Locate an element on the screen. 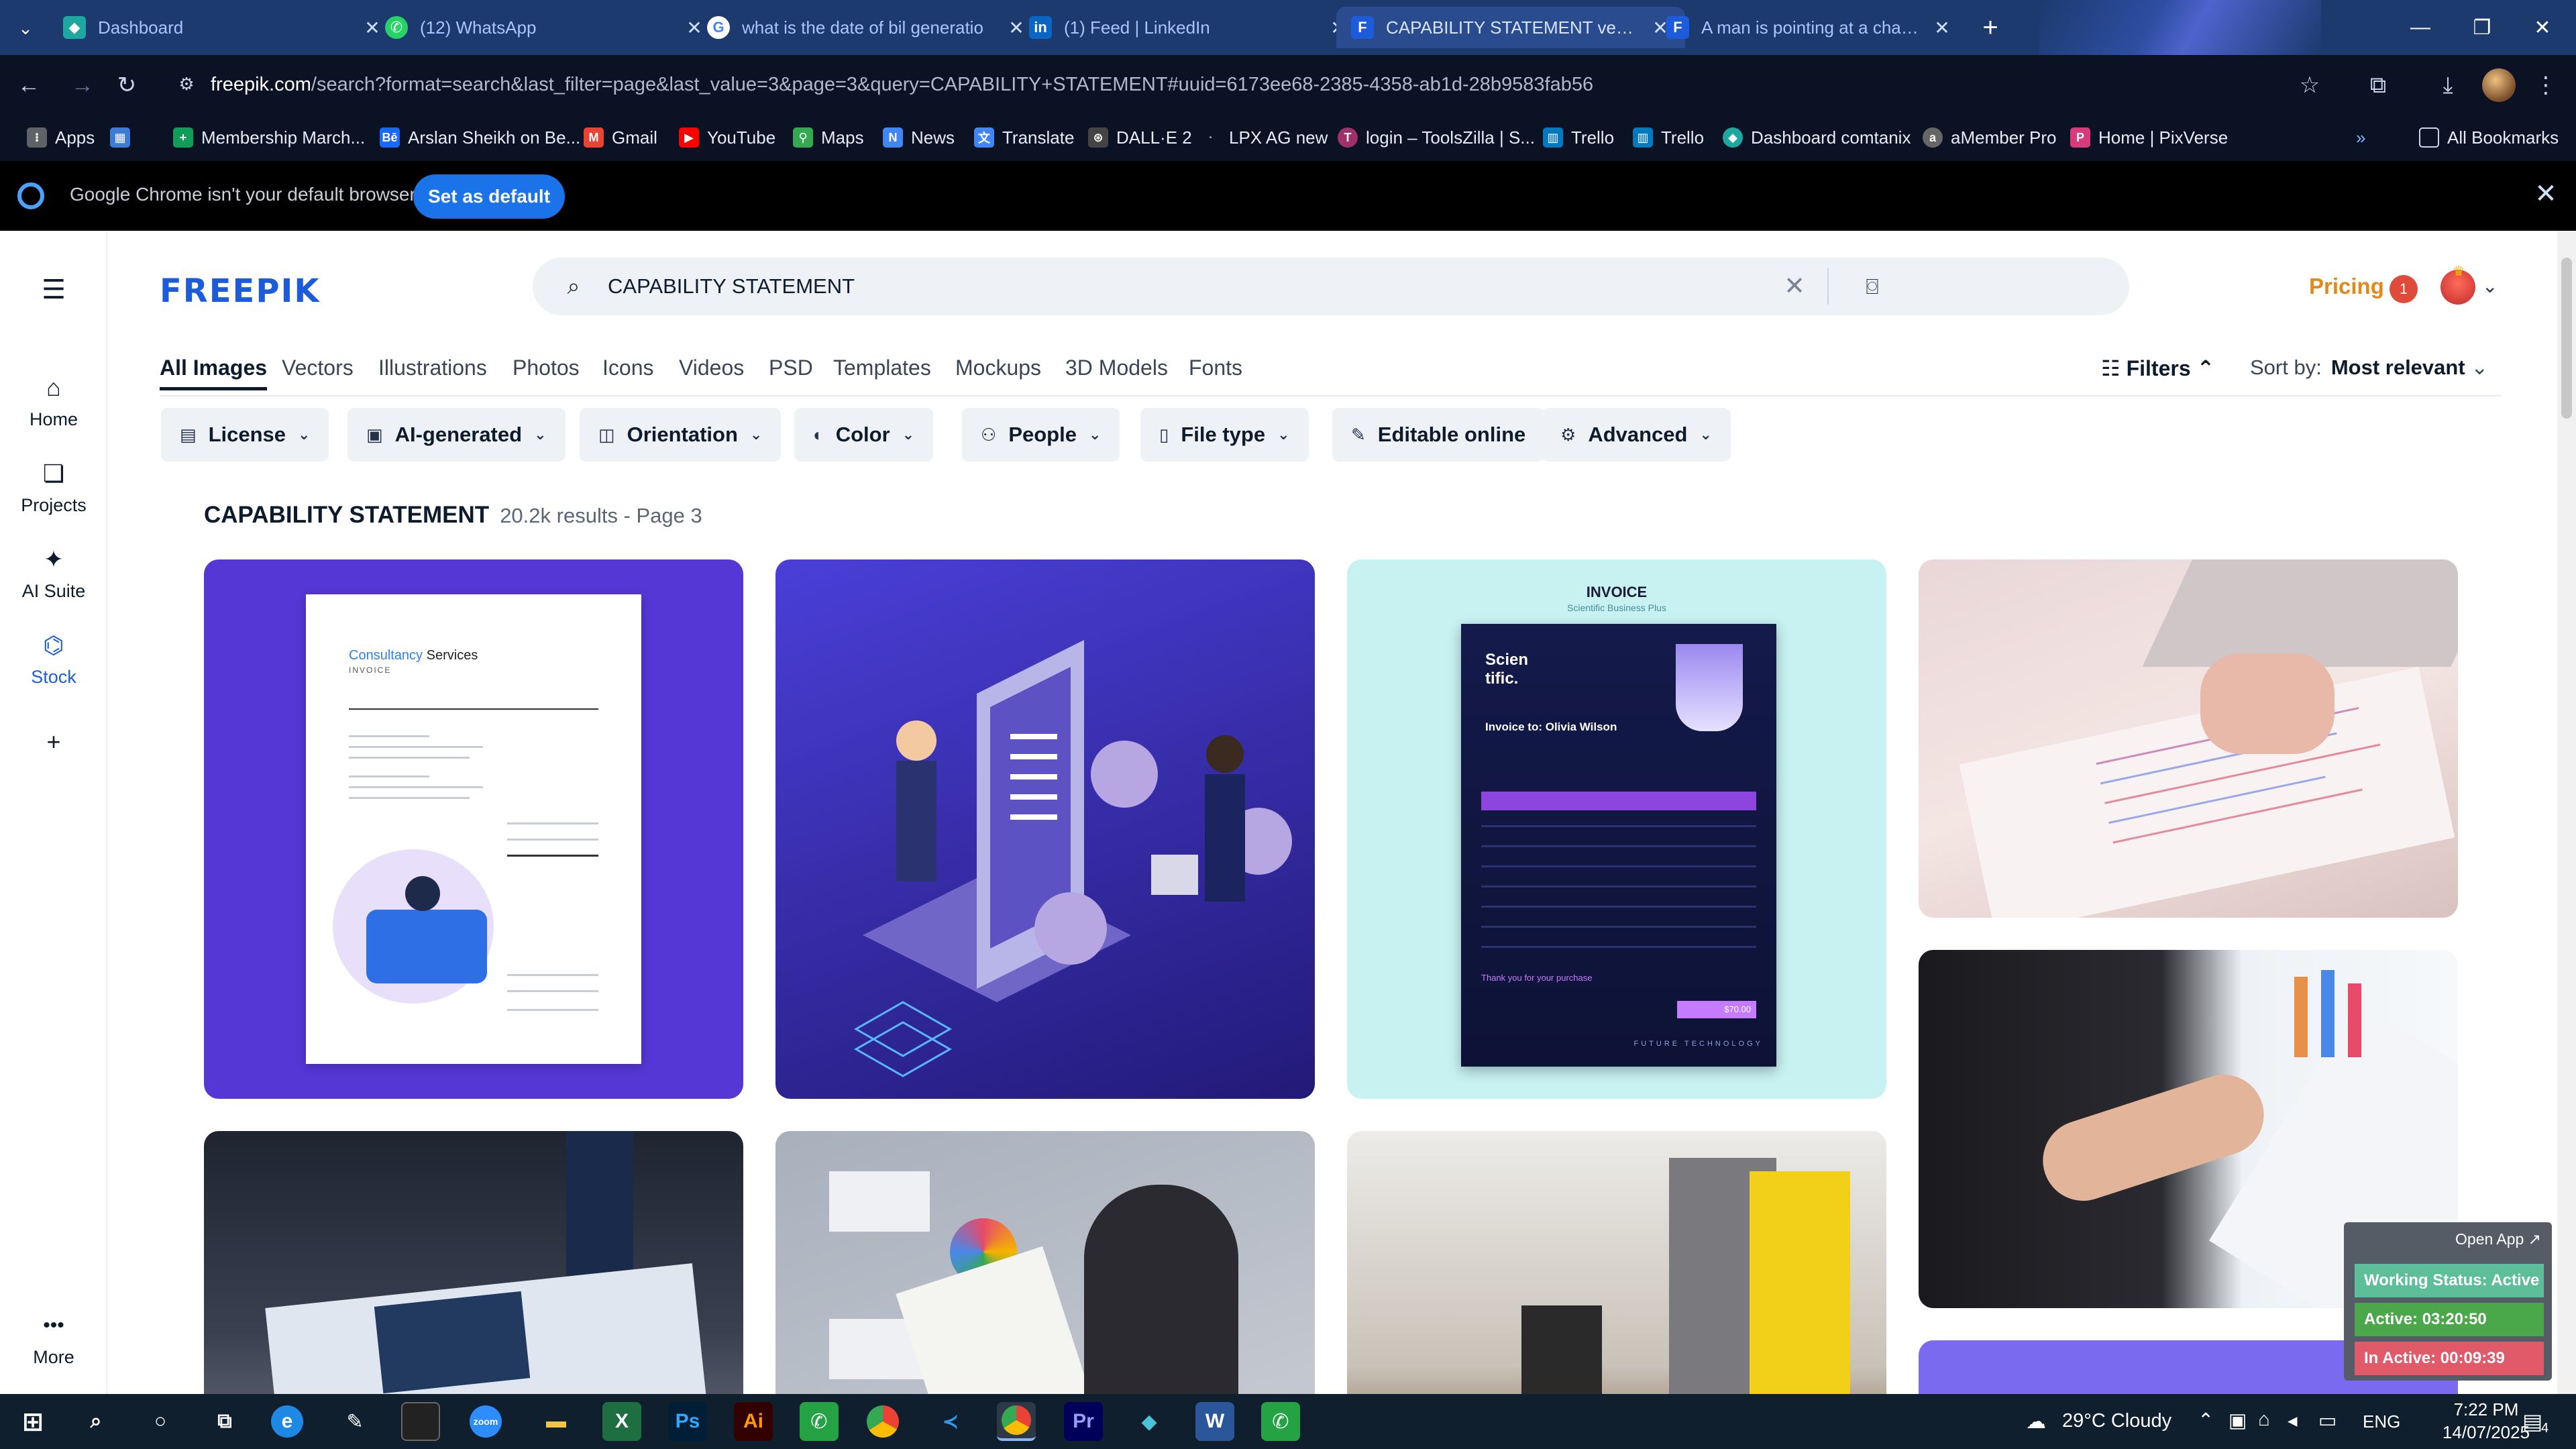 Image resolution: width=2576 pixels, height=1449 pixels. tab-linkedin: in (1) Feed | LinkedIn ✕ is located at coordinates (1188, 27).